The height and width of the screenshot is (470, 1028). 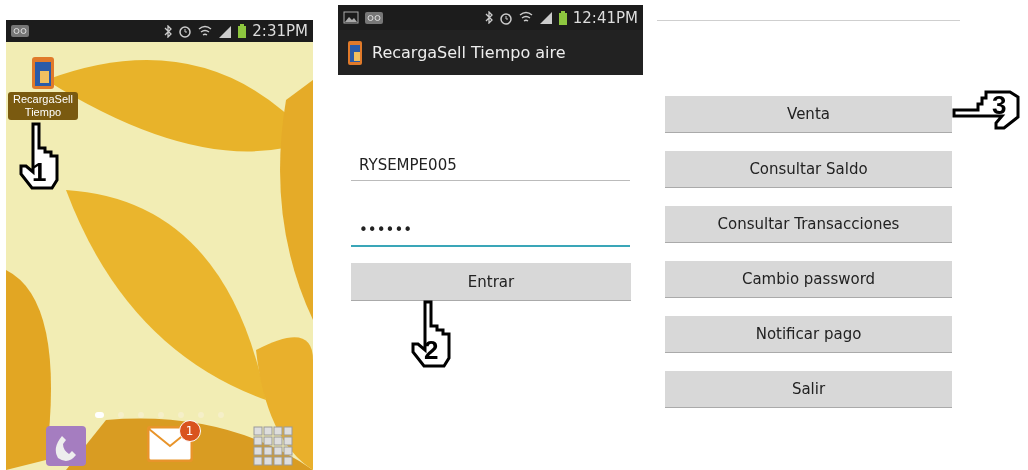 I want to click on menu-button: Salir, so click(x=808, y=389).